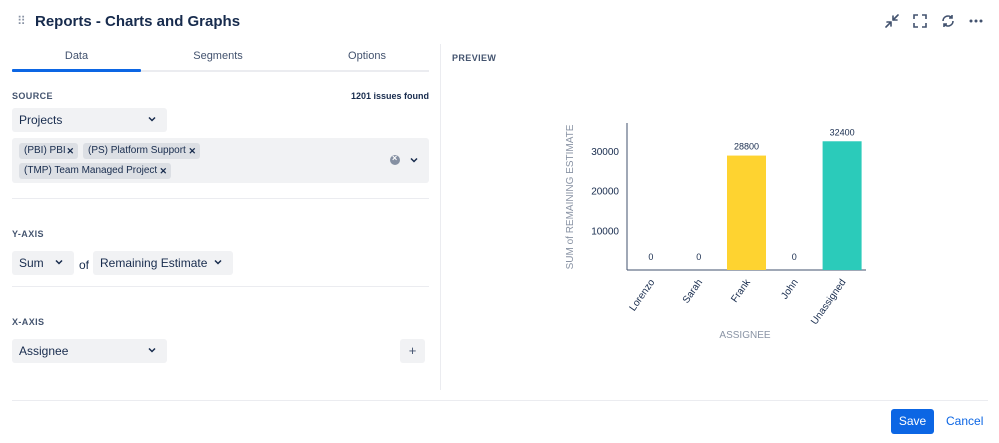 The width and height of the screenshot is (999, 443). Describe the element at coordinates (842, 132) in the screenshot. I see `bar-value-label: 32400` at that location.